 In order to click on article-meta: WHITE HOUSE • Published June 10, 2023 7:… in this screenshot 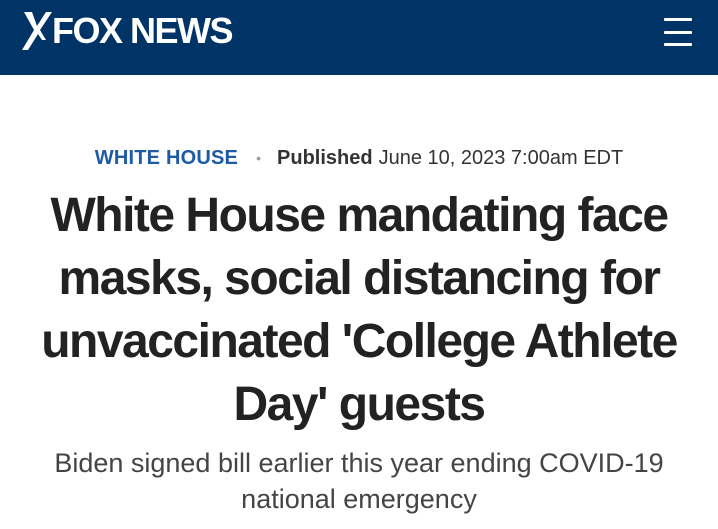, I will do `click(359, 158)`.